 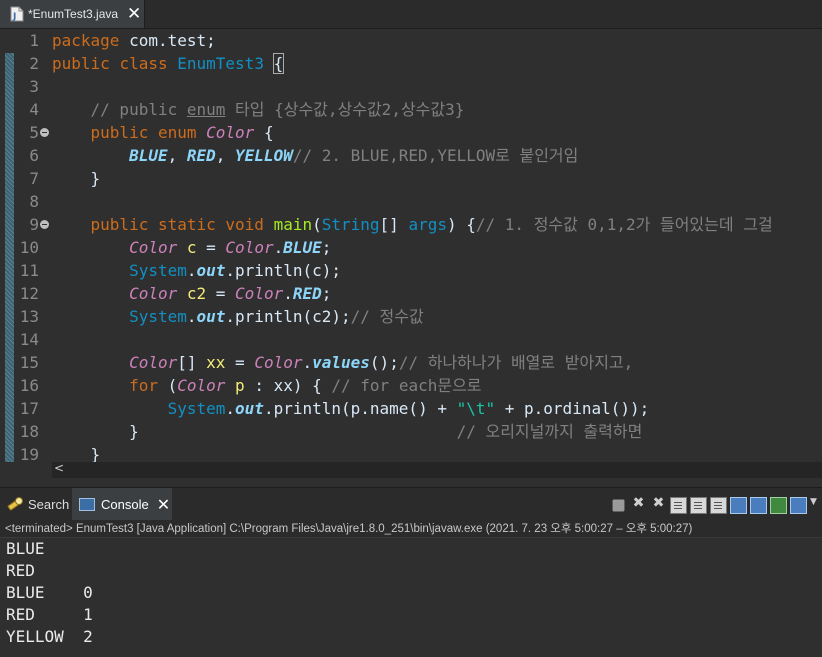 I want to click on code-token: YELLOW, so click(x=264, y=155).